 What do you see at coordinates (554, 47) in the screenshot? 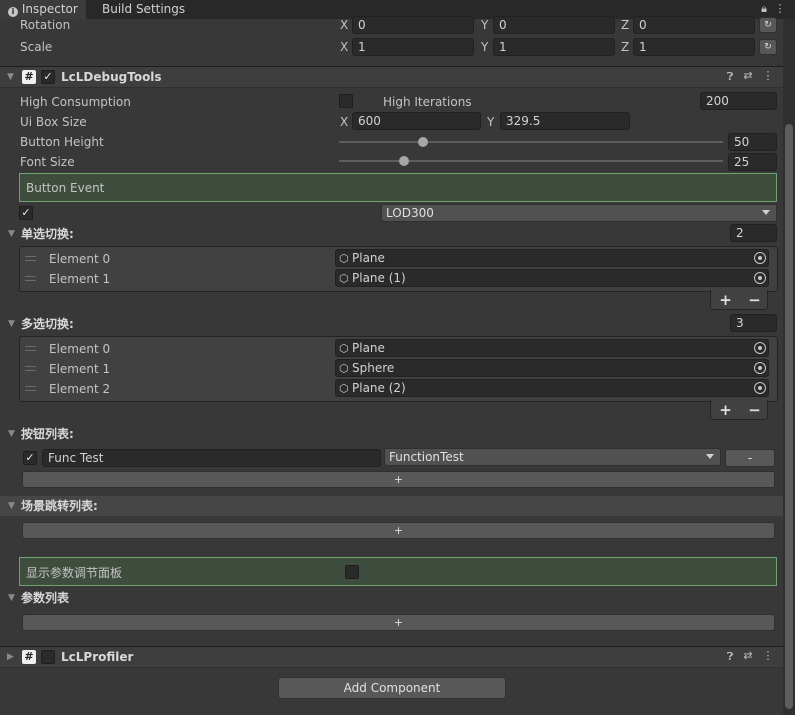
I see `scale-y-field: 1` at bounding box center [554, 47].